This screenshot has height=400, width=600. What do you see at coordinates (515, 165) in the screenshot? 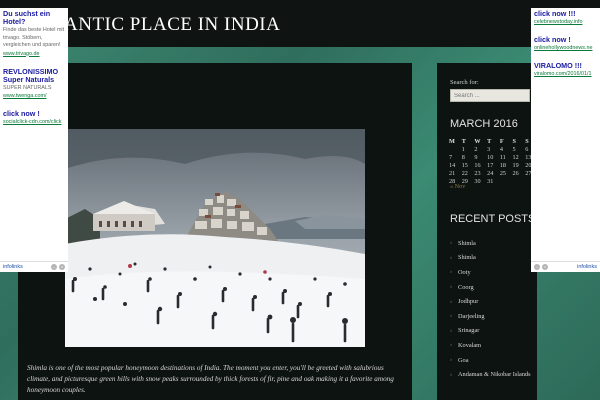
I see `calendar-day: 19` at bounding box center [515, 165].